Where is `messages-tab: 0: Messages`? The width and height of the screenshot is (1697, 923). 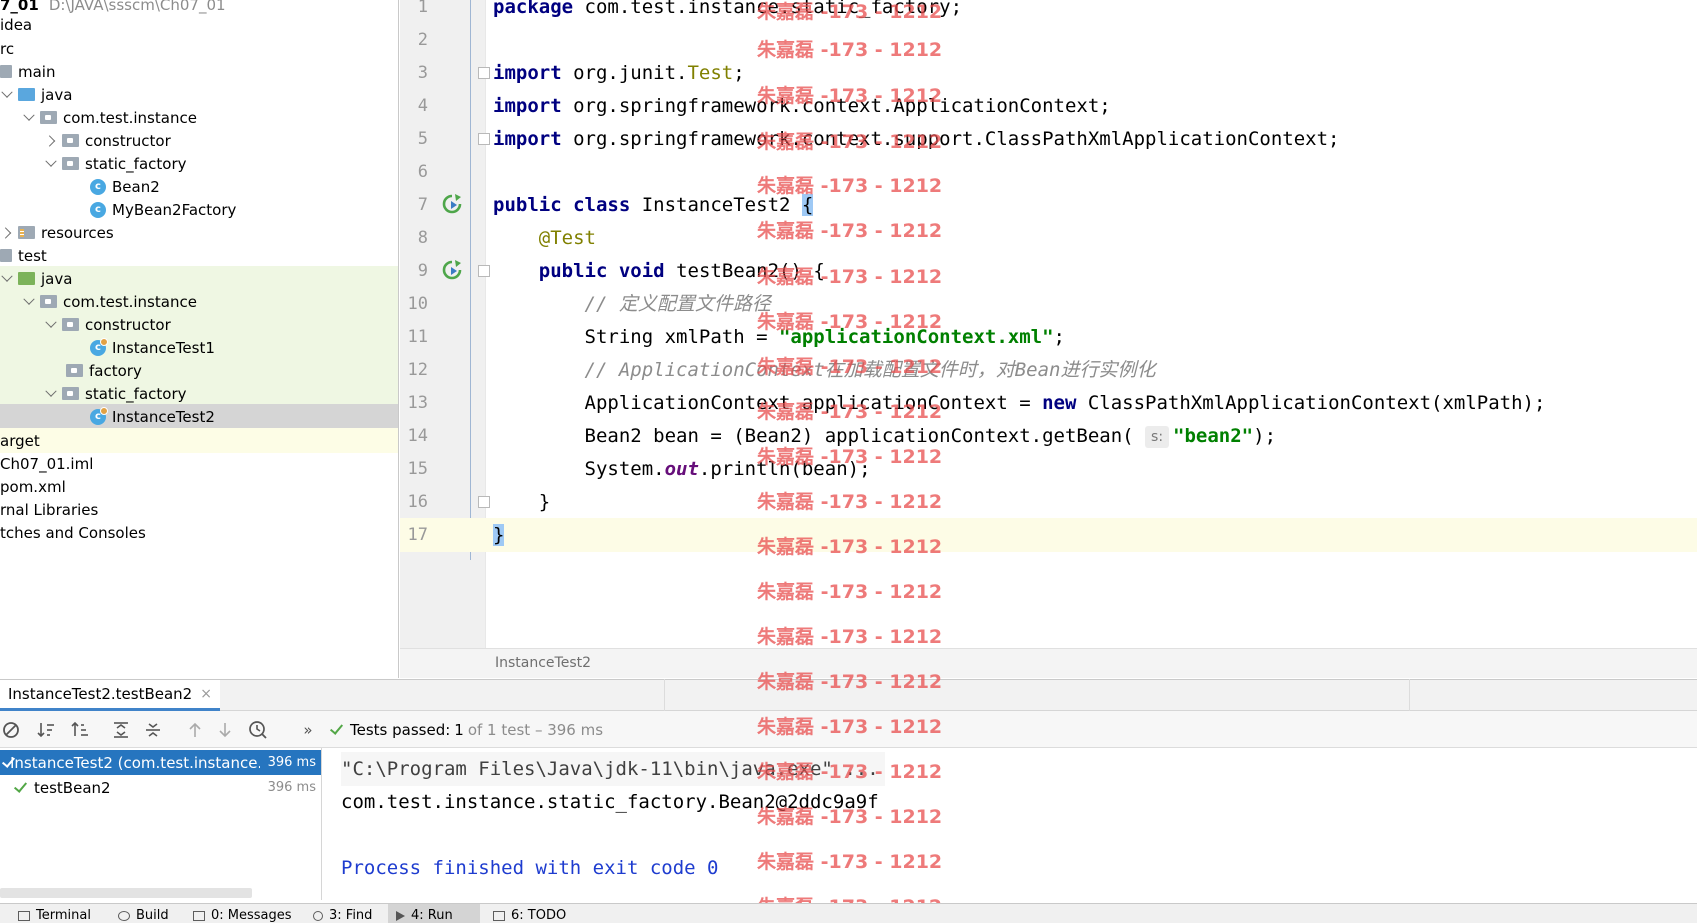
messages-tab: 0: Messages is located at coordinates (242, 913).